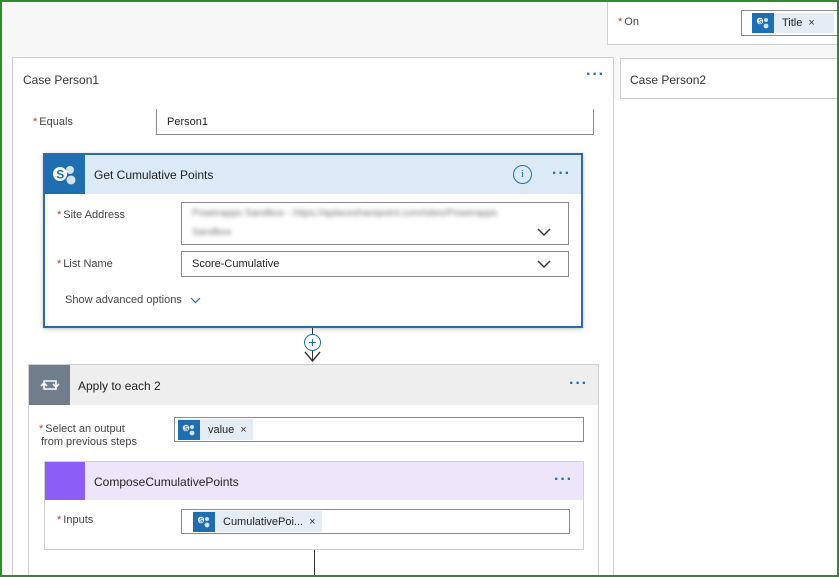 The height and width of the screenshot is (577, 839). What do you see at coordinates (49, 385) in the screenshot?
I see `loop-icon` at bounding box center [49, 385].